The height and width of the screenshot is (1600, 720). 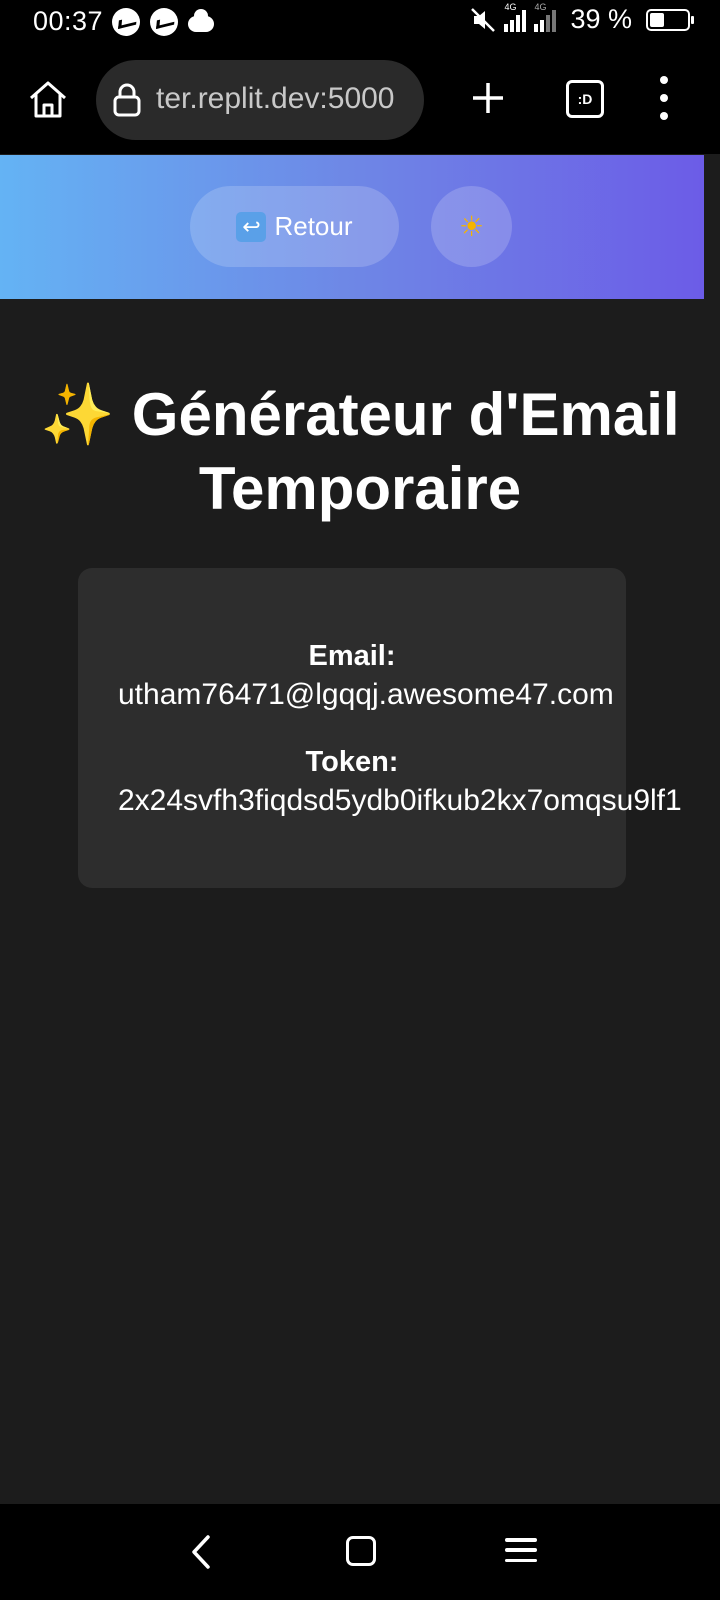 I want to click on page-edge, so click(x=712, y=227).